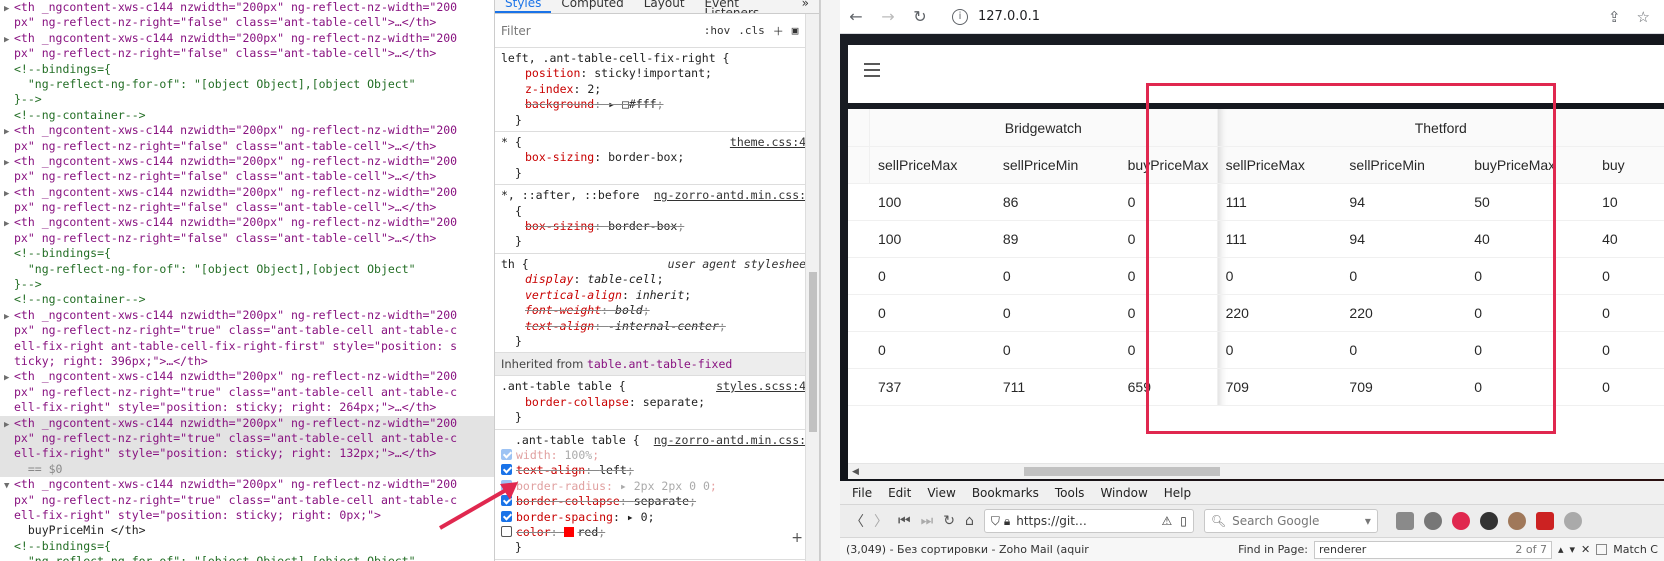 This screenshot has height=561, width=1664. I want to click on dom-line: ticky; right: 396px;">…</th>, so click(247, 361).